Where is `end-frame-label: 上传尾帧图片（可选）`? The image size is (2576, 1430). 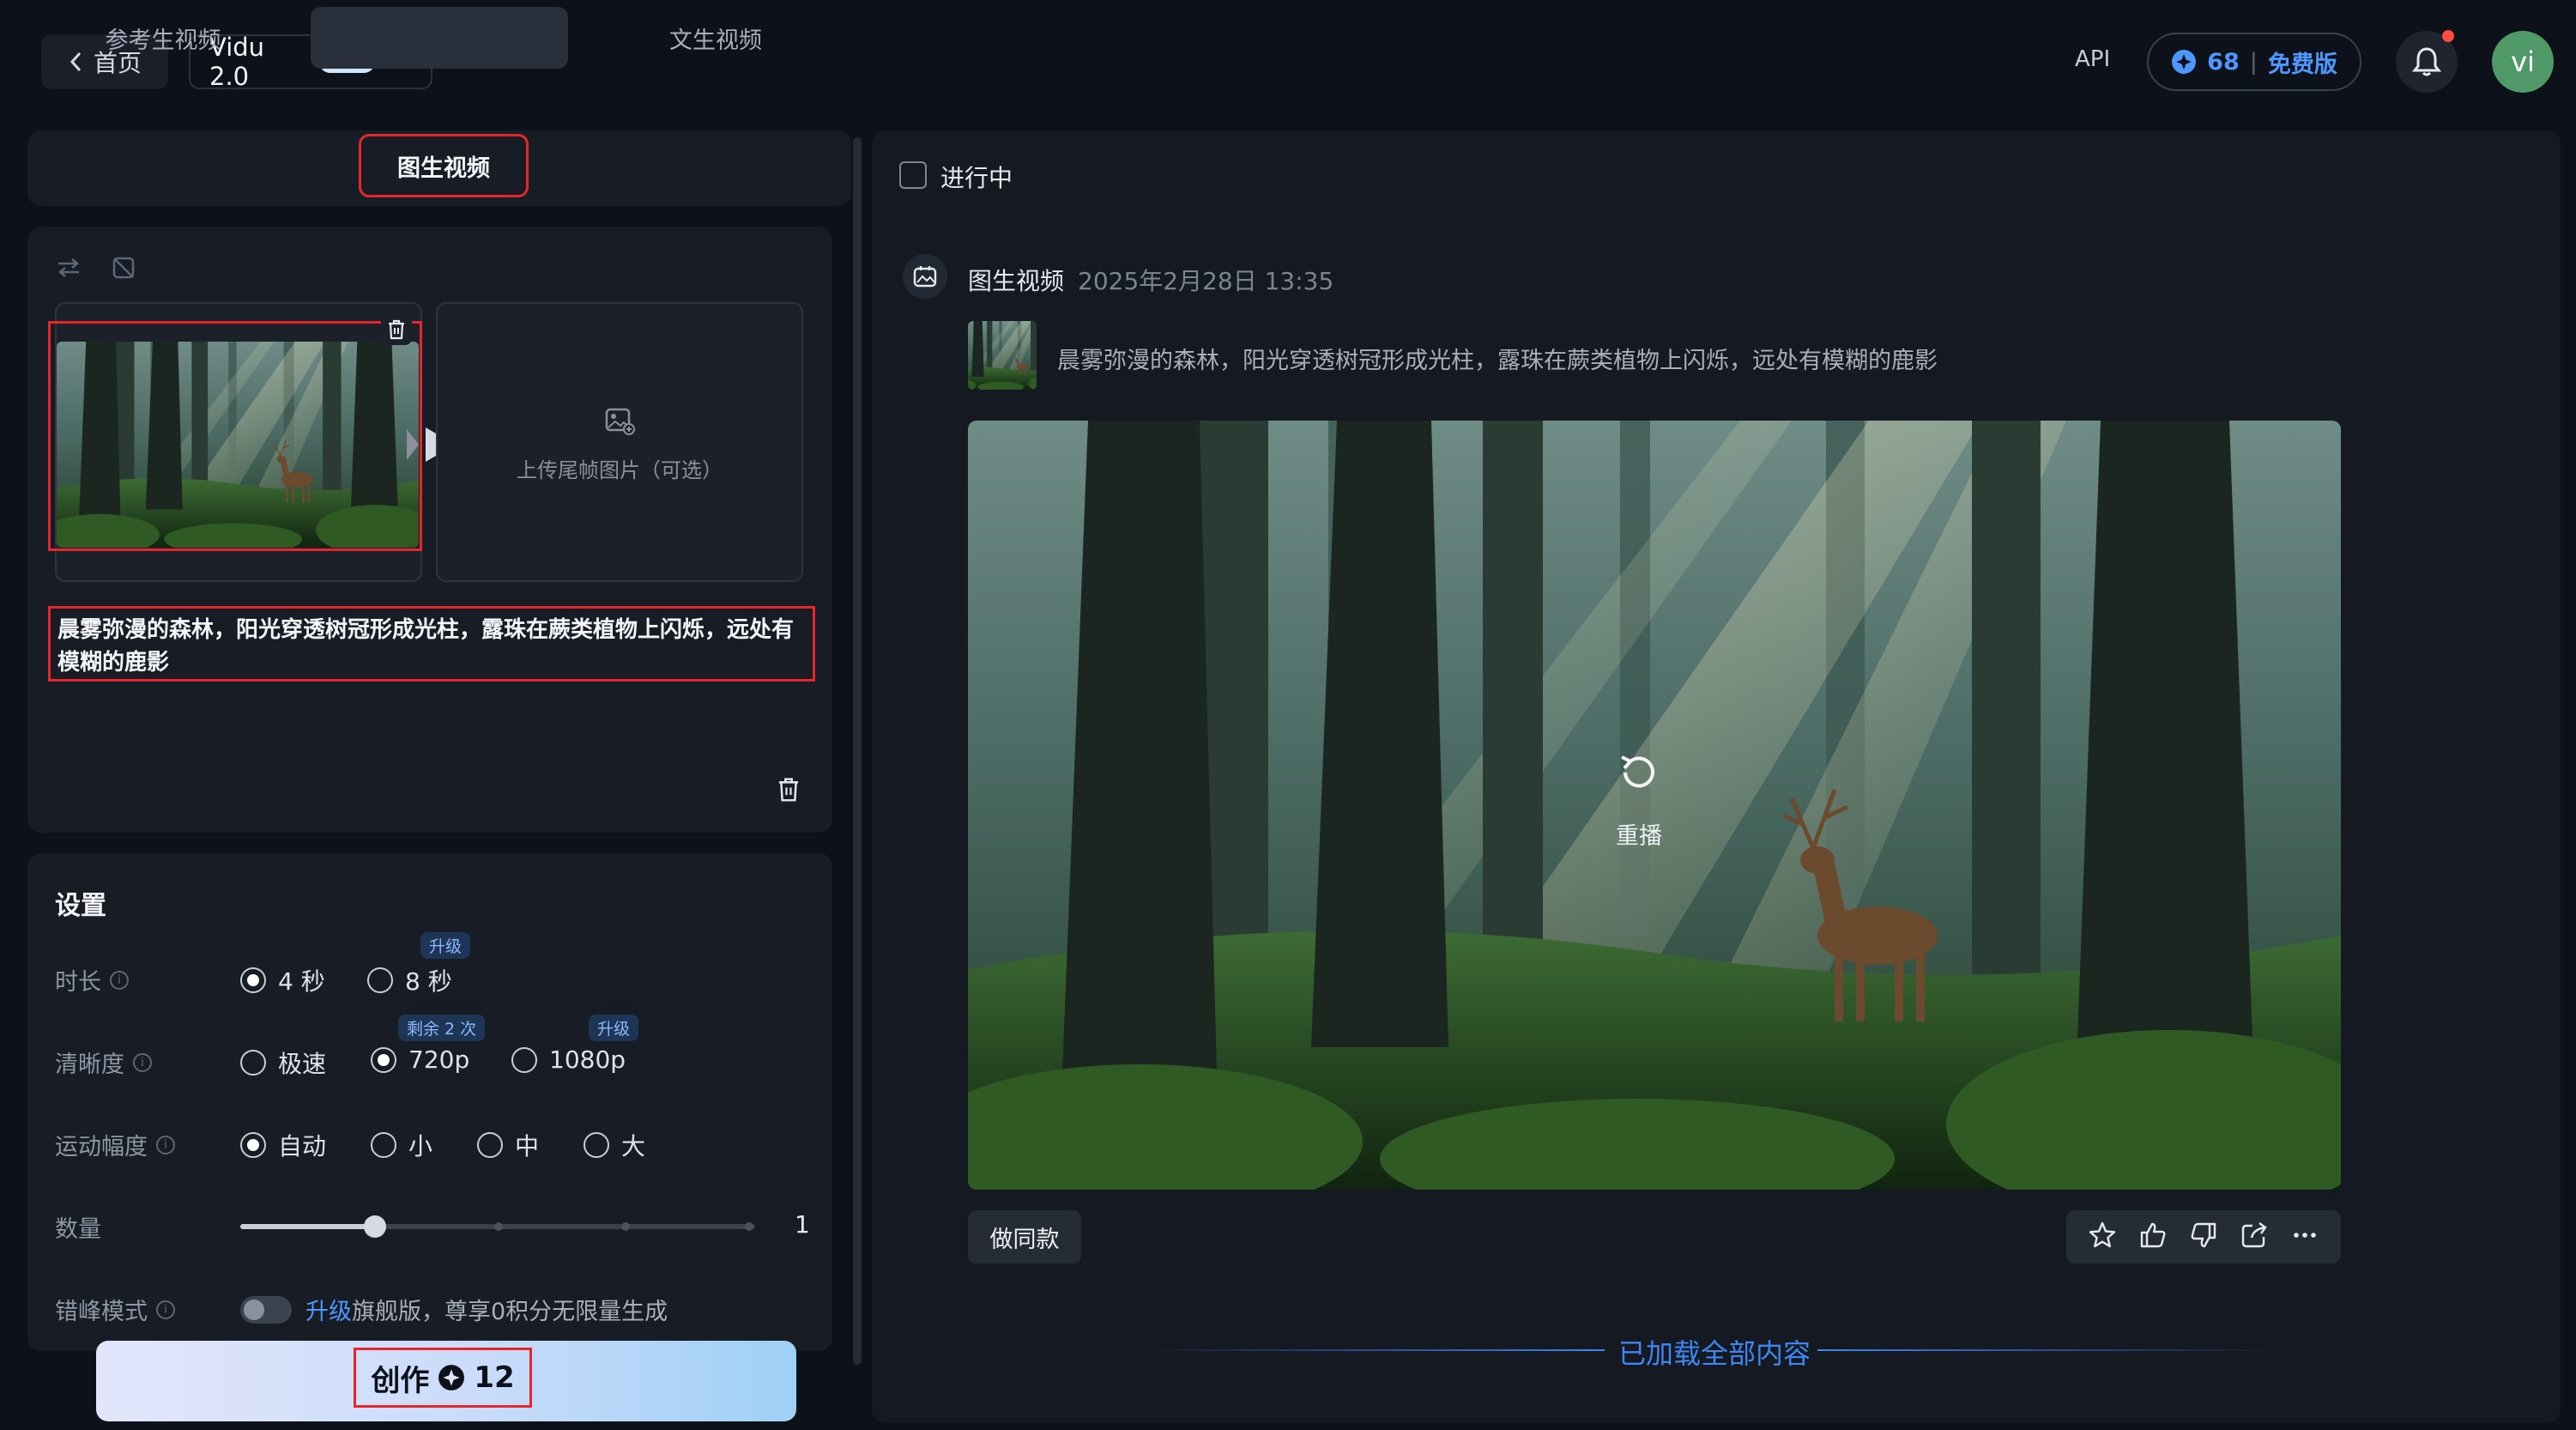 end-frame-label: 上传尾帧图片（可选） is located at coordinates (620, 470).